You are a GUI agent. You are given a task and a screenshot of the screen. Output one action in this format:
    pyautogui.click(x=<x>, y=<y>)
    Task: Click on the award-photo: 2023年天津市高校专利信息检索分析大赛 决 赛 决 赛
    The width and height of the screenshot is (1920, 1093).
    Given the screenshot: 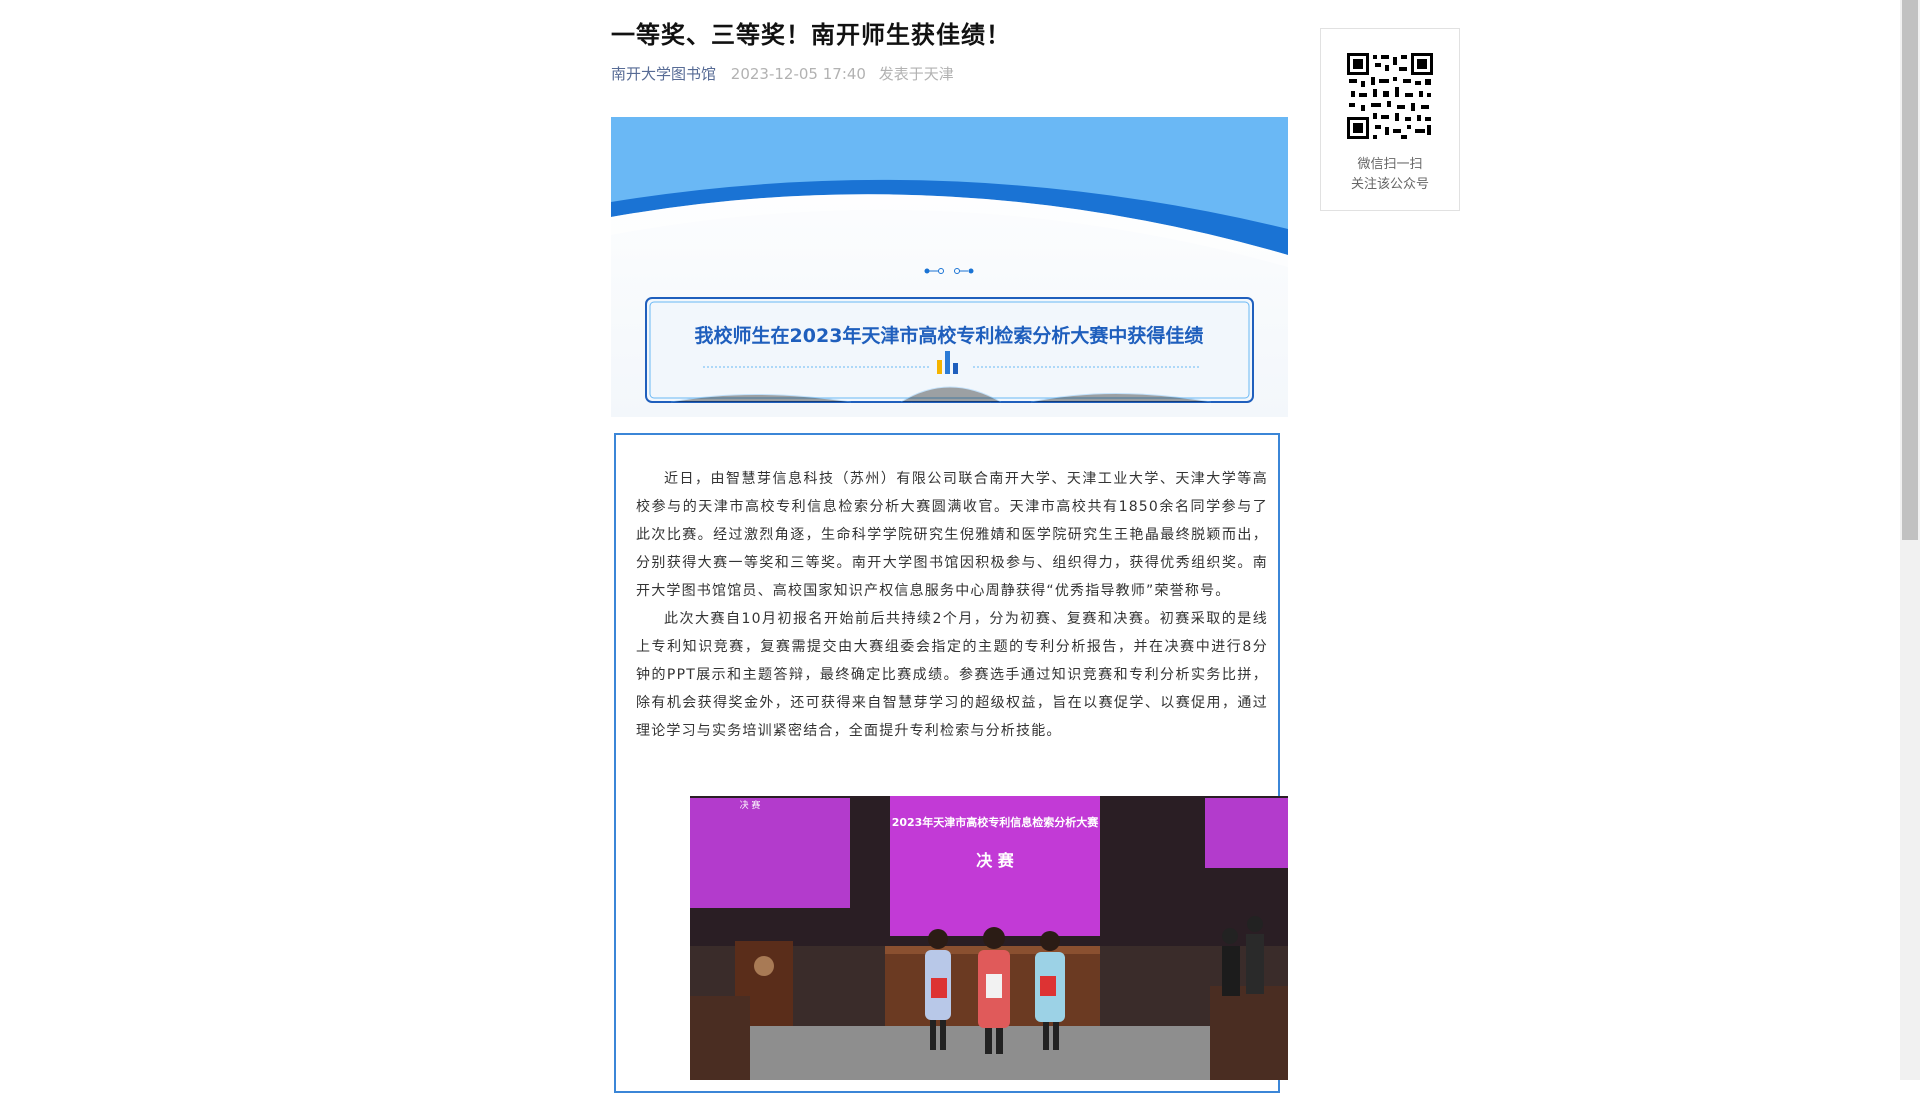 What is the action you would take?
    pyautogui.click(x=989, y=938)
    